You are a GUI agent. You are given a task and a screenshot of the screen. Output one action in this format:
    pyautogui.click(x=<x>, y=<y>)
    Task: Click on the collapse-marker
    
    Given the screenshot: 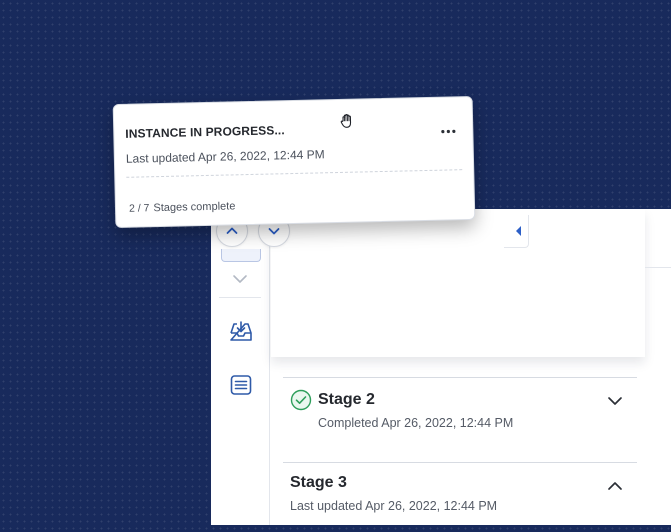 What is the action you would take?
    pyautogui.click(x=516, y=231)
    